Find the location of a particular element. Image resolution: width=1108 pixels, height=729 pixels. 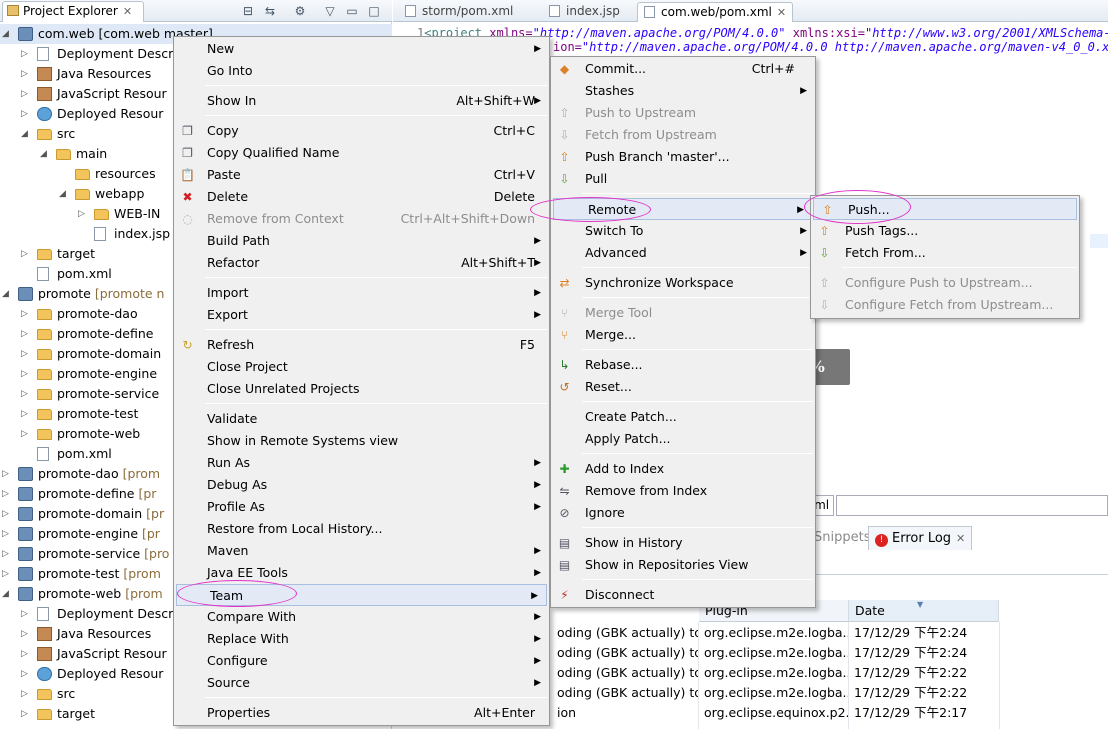

tab-error-log: ! Error Log ✕ is located at coordinates (920, 538).